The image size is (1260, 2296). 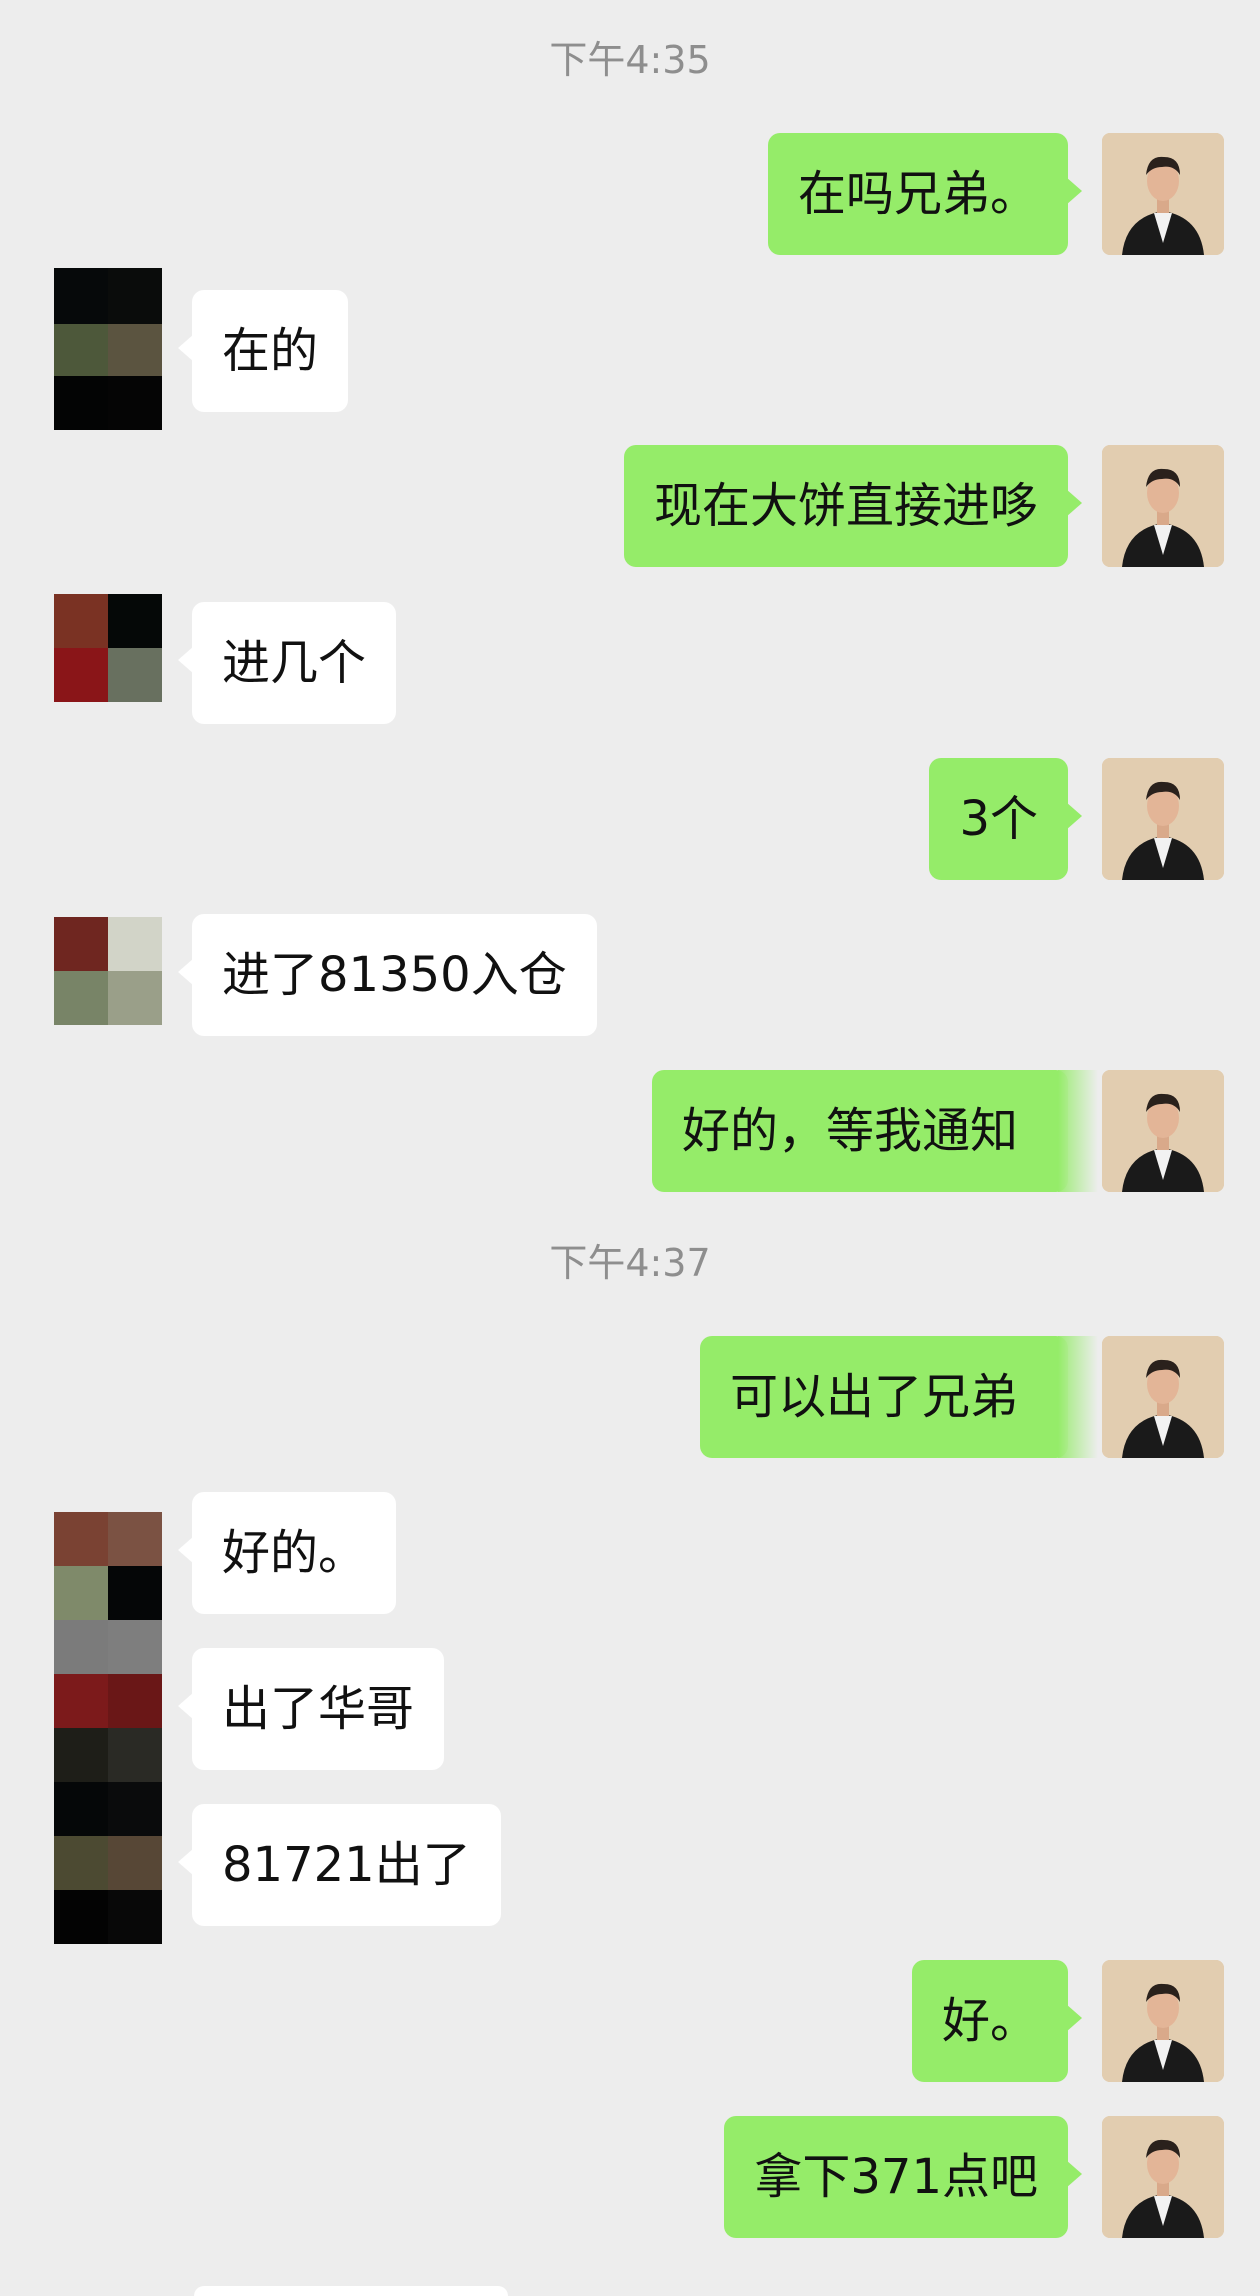 I want to click on my-message-bubble: 好的，等我通知, so click(x=875, y=1131).